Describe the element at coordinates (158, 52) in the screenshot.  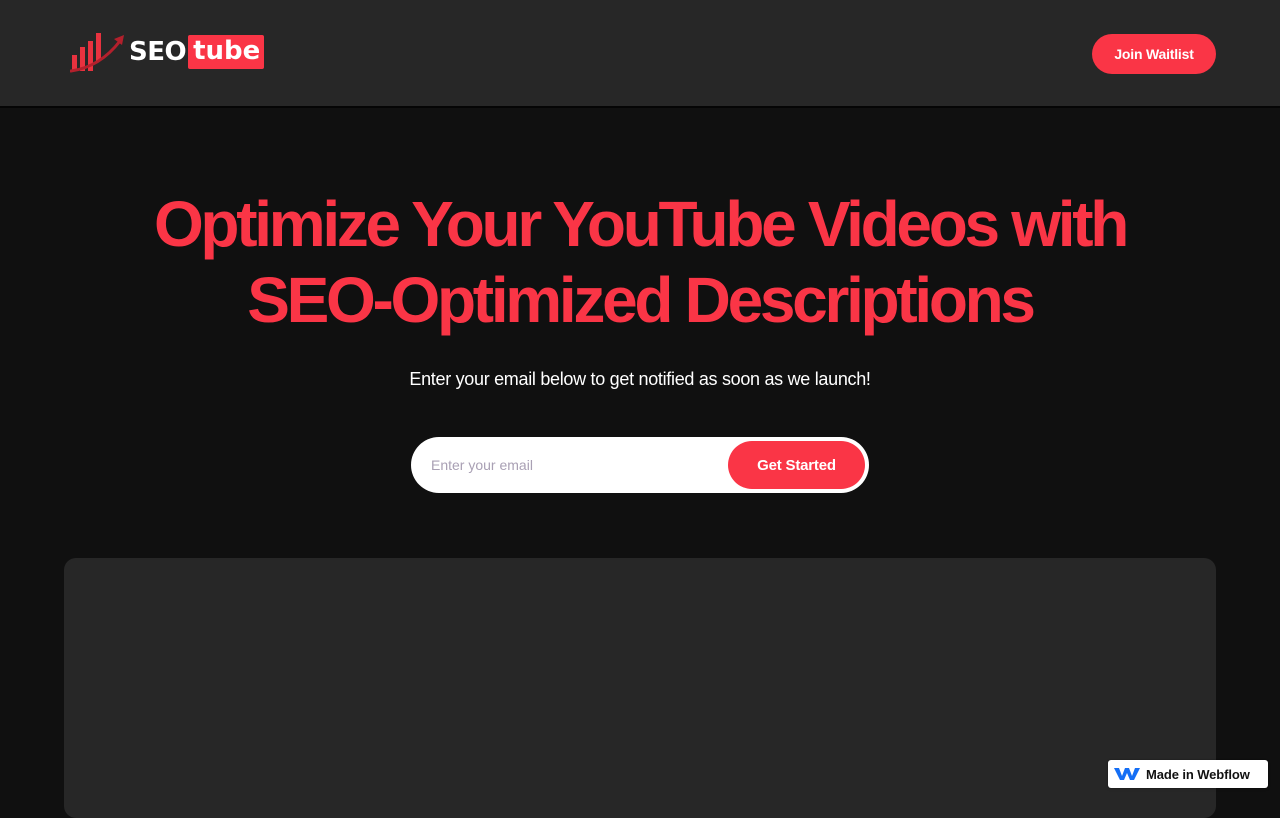
I see `brand-name-seo: SEO` at that location.